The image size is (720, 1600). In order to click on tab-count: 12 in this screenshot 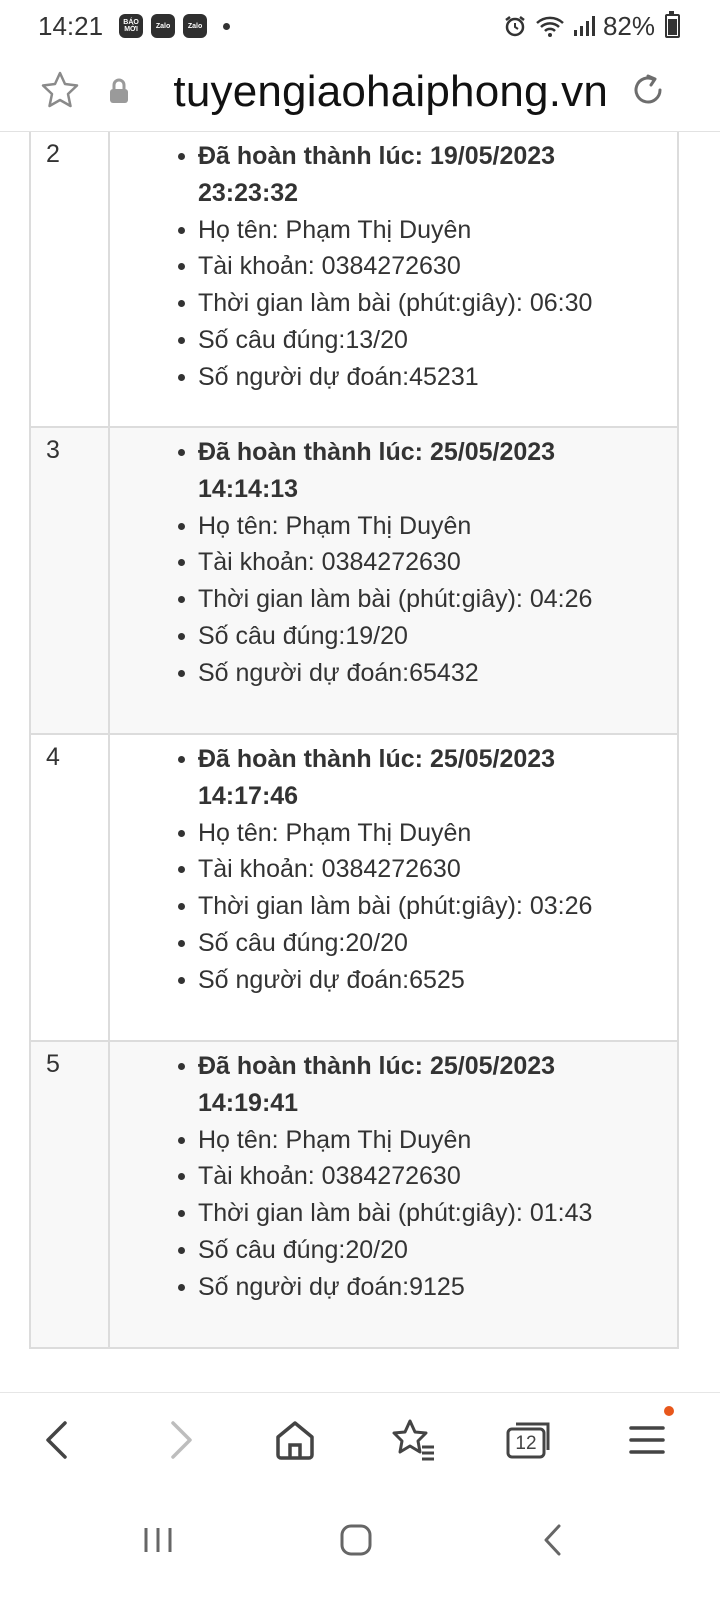, I will do `click(526, 1443)`.